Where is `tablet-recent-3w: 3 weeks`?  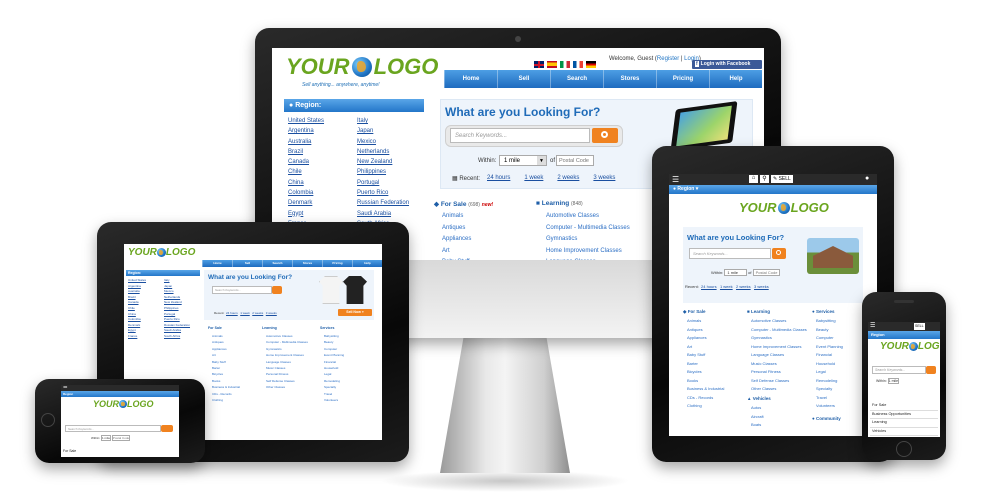 tablet-recent-3w: 3 weeks is located at coordinates (761, 286).